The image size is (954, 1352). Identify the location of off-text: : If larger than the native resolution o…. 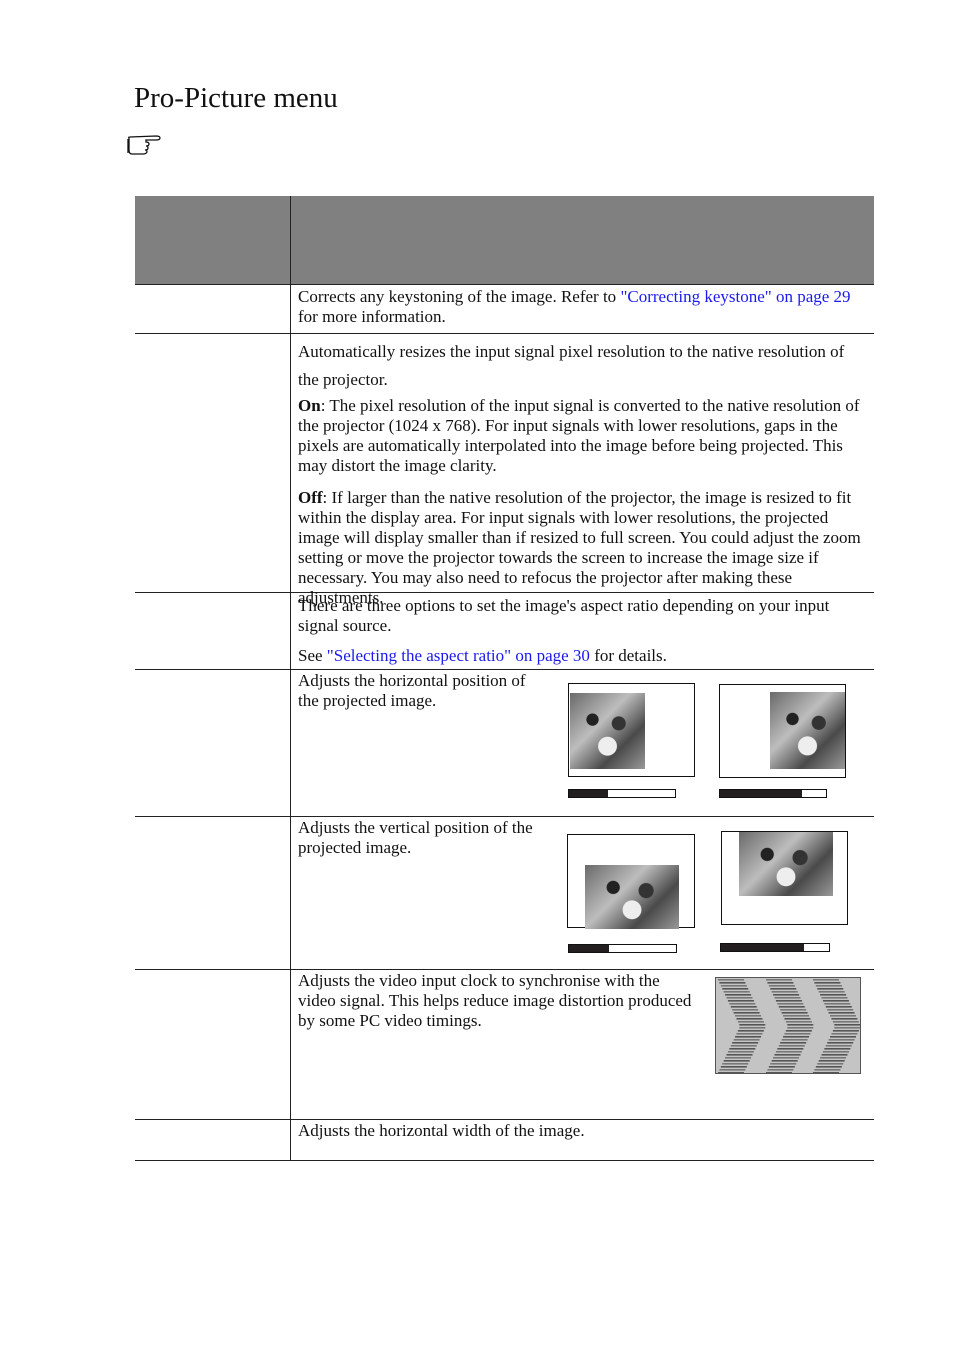
(579, 547).